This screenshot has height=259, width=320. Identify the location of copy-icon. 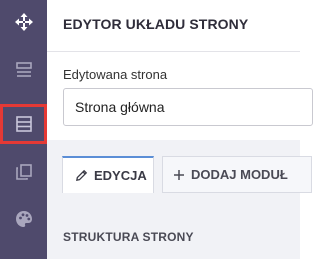
(23, 172).